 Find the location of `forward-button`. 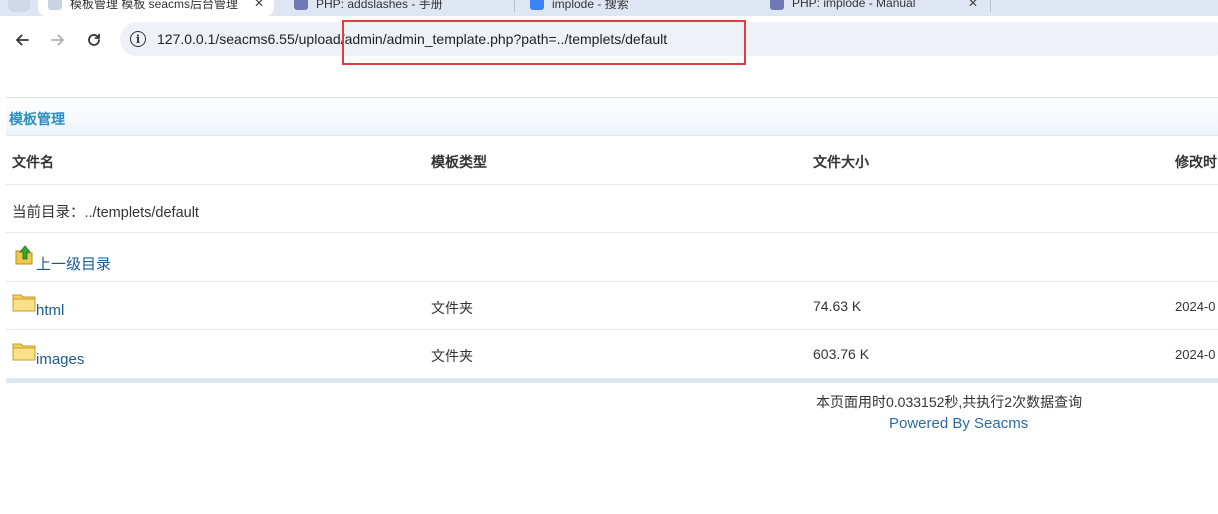

forward-button is located at coordinates (58, 40).